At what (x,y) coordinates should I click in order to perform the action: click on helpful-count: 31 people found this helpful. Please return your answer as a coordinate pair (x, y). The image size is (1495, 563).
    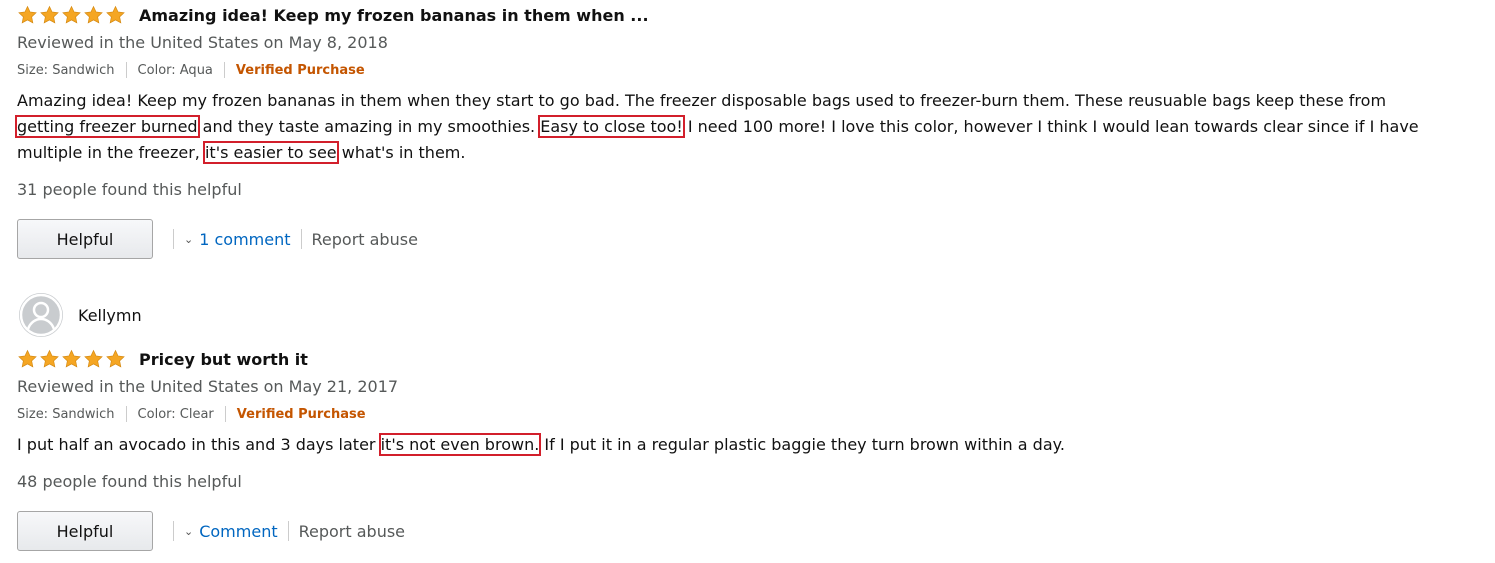
    Looking at the image, I should click on (129, 189).